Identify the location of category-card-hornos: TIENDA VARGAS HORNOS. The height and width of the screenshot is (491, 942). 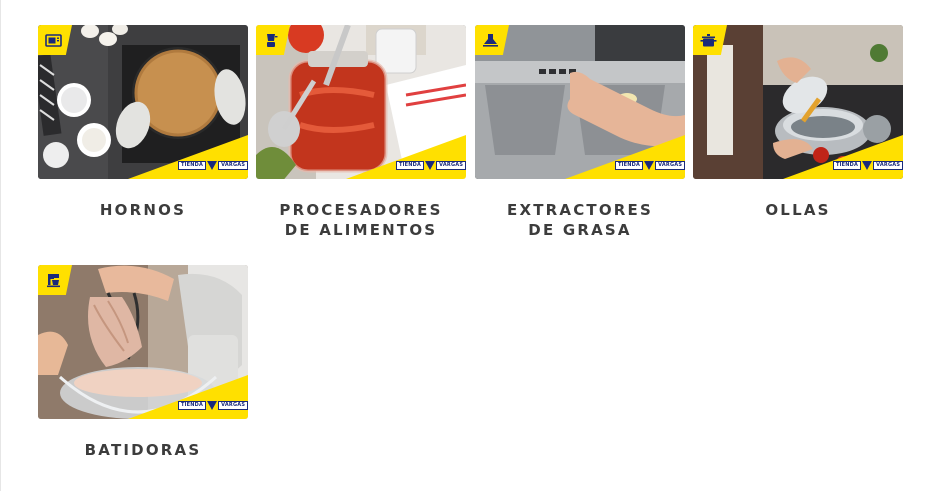
(143, 122).